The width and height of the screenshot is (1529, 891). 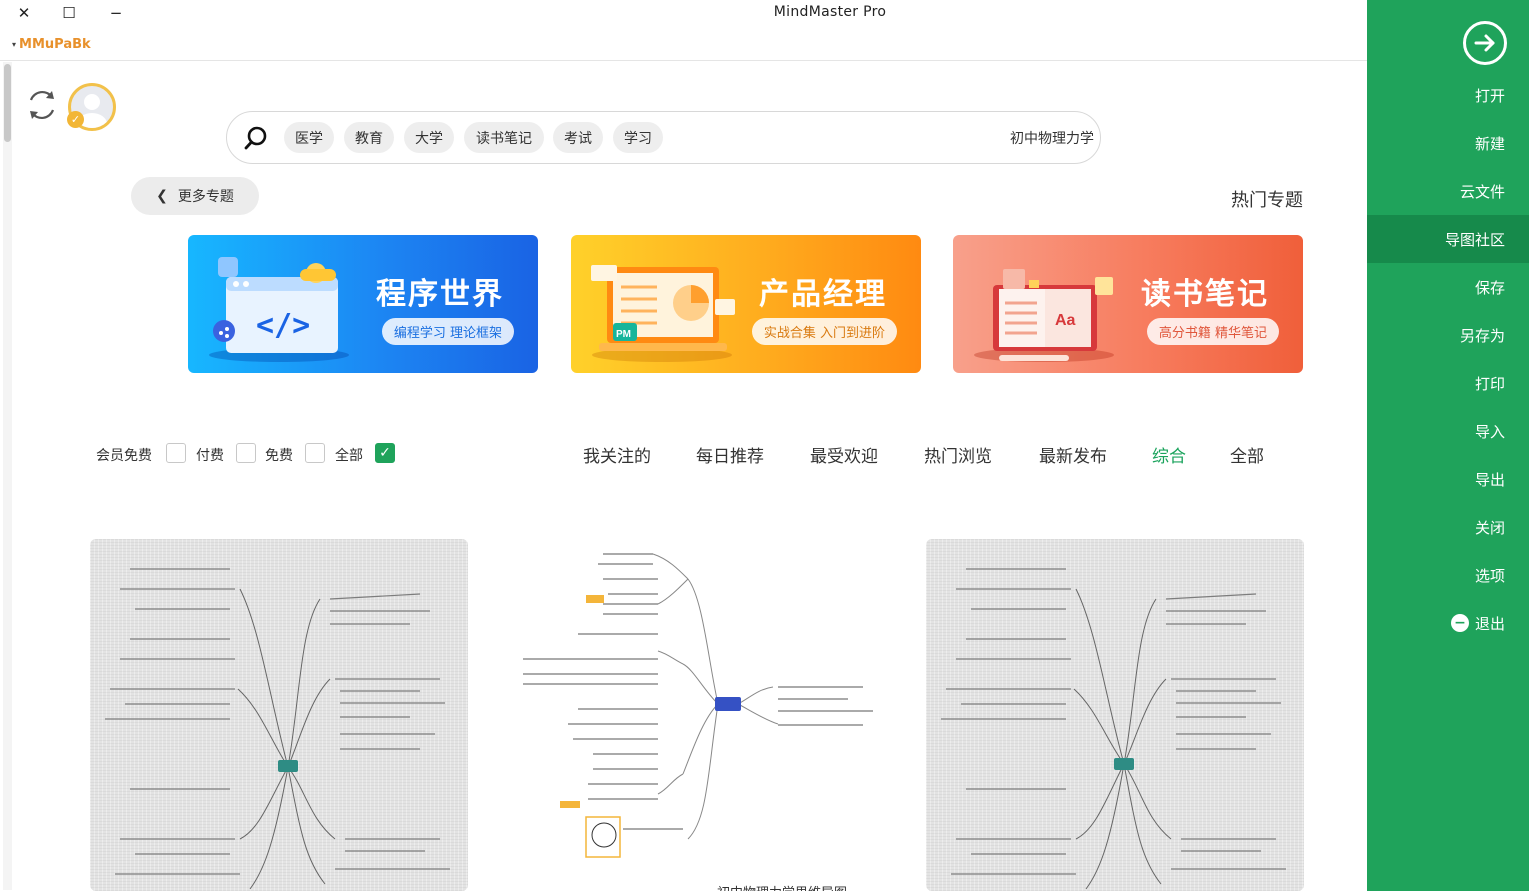 What do you see at coordinates (42, 105) in the screenshot?
I see `sync-icon` at bounding box center [42, 105].